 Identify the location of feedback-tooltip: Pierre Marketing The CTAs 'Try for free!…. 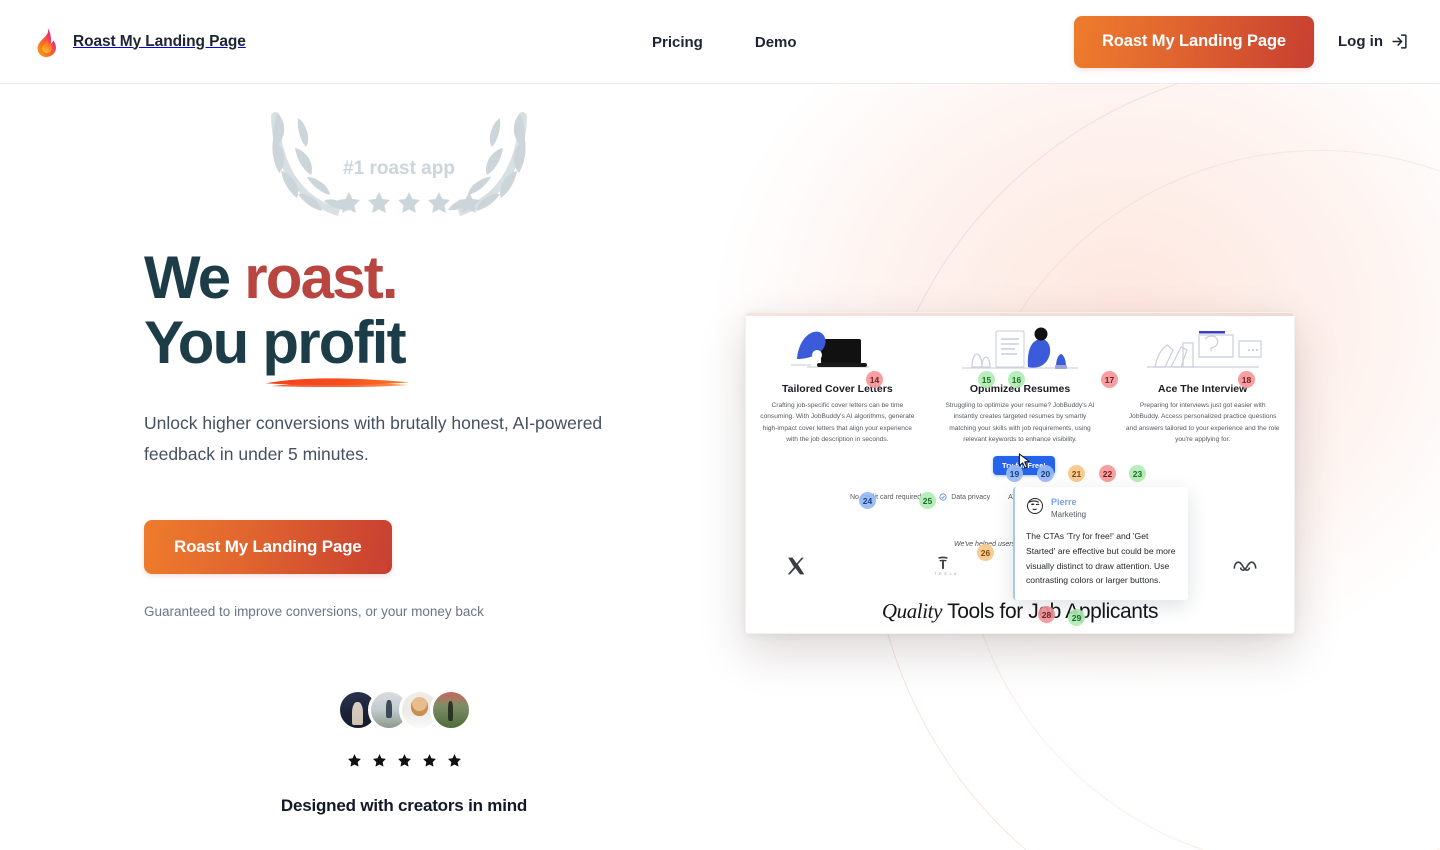
(1100, 544).